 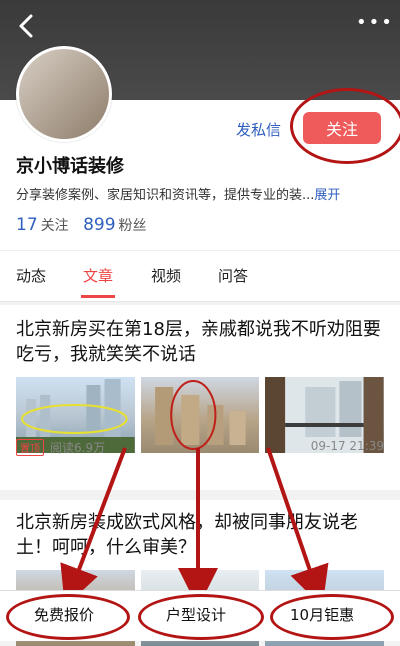 What do you see at coordinates (98, 275) in the screenshot?
I see `tab-articles: 文章` at bounding box center [98, 275].